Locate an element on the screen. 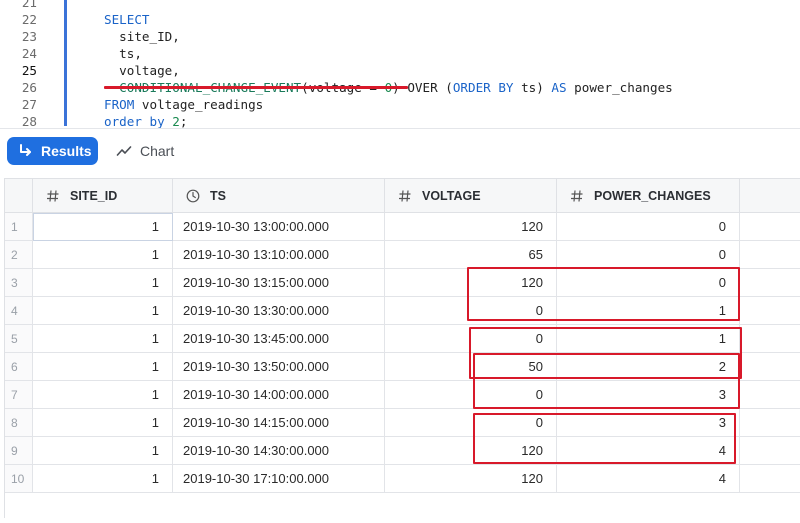 Image resolution: width=800 pixels, height=523 pixels. chart-tab-button: Chart is located at coordinates (145, 151).